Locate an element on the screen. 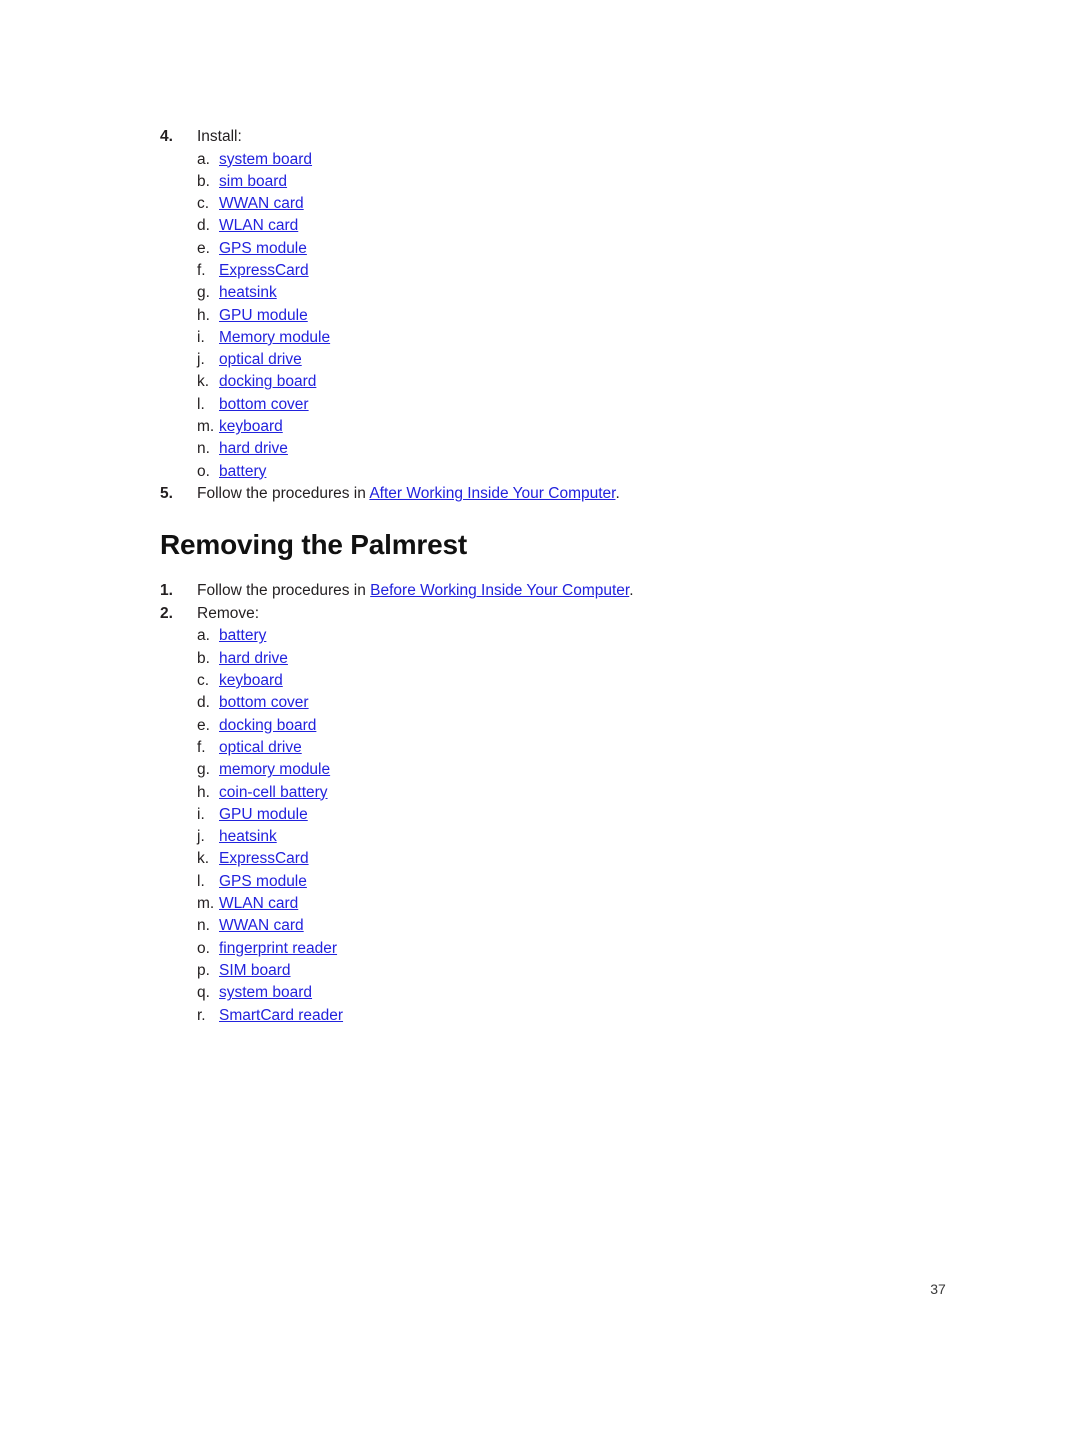 The image size is (1080, 1434). link-before-working-inside-your-computer: Before Working Inside Your Computer is located at coordinates (499, 590).